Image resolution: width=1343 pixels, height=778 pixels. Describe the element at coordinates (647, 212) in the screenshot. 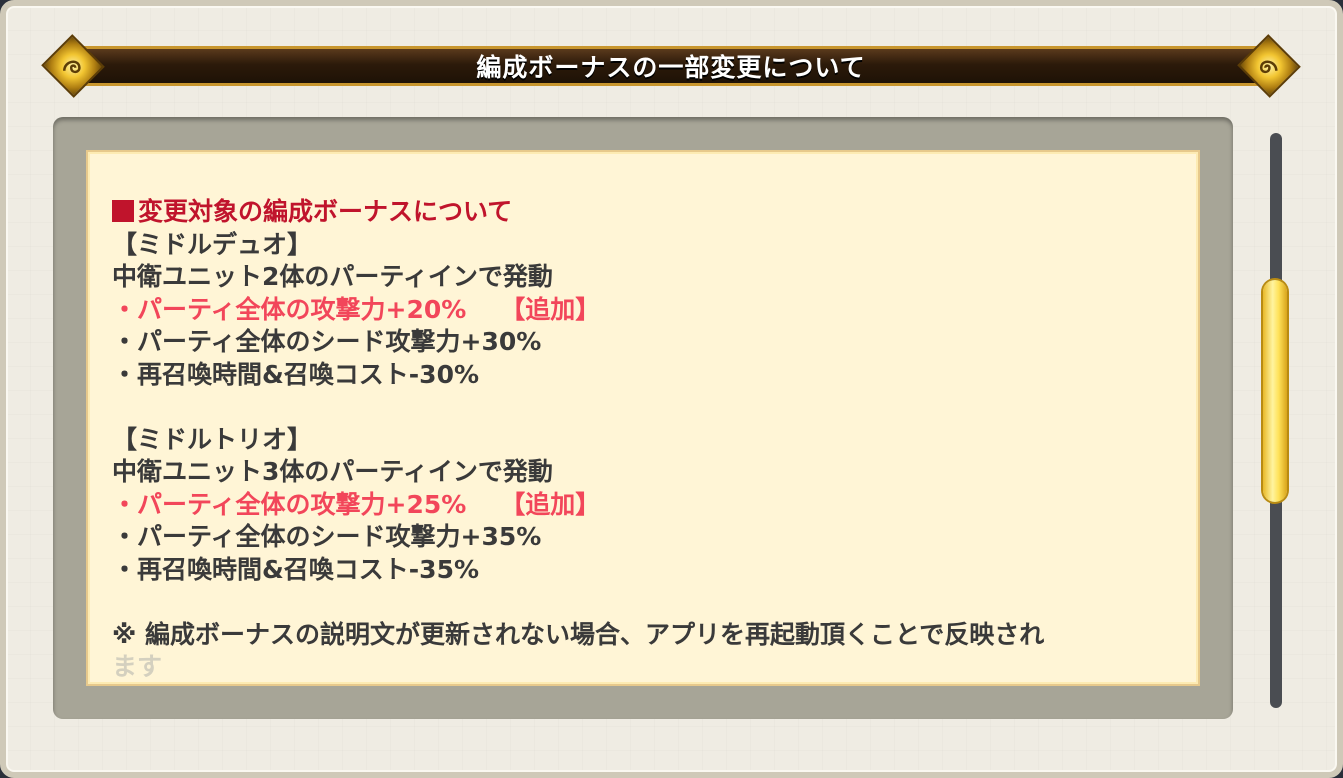

I see `section-heading: 変更対象の編成ボーナスについて` at that location.